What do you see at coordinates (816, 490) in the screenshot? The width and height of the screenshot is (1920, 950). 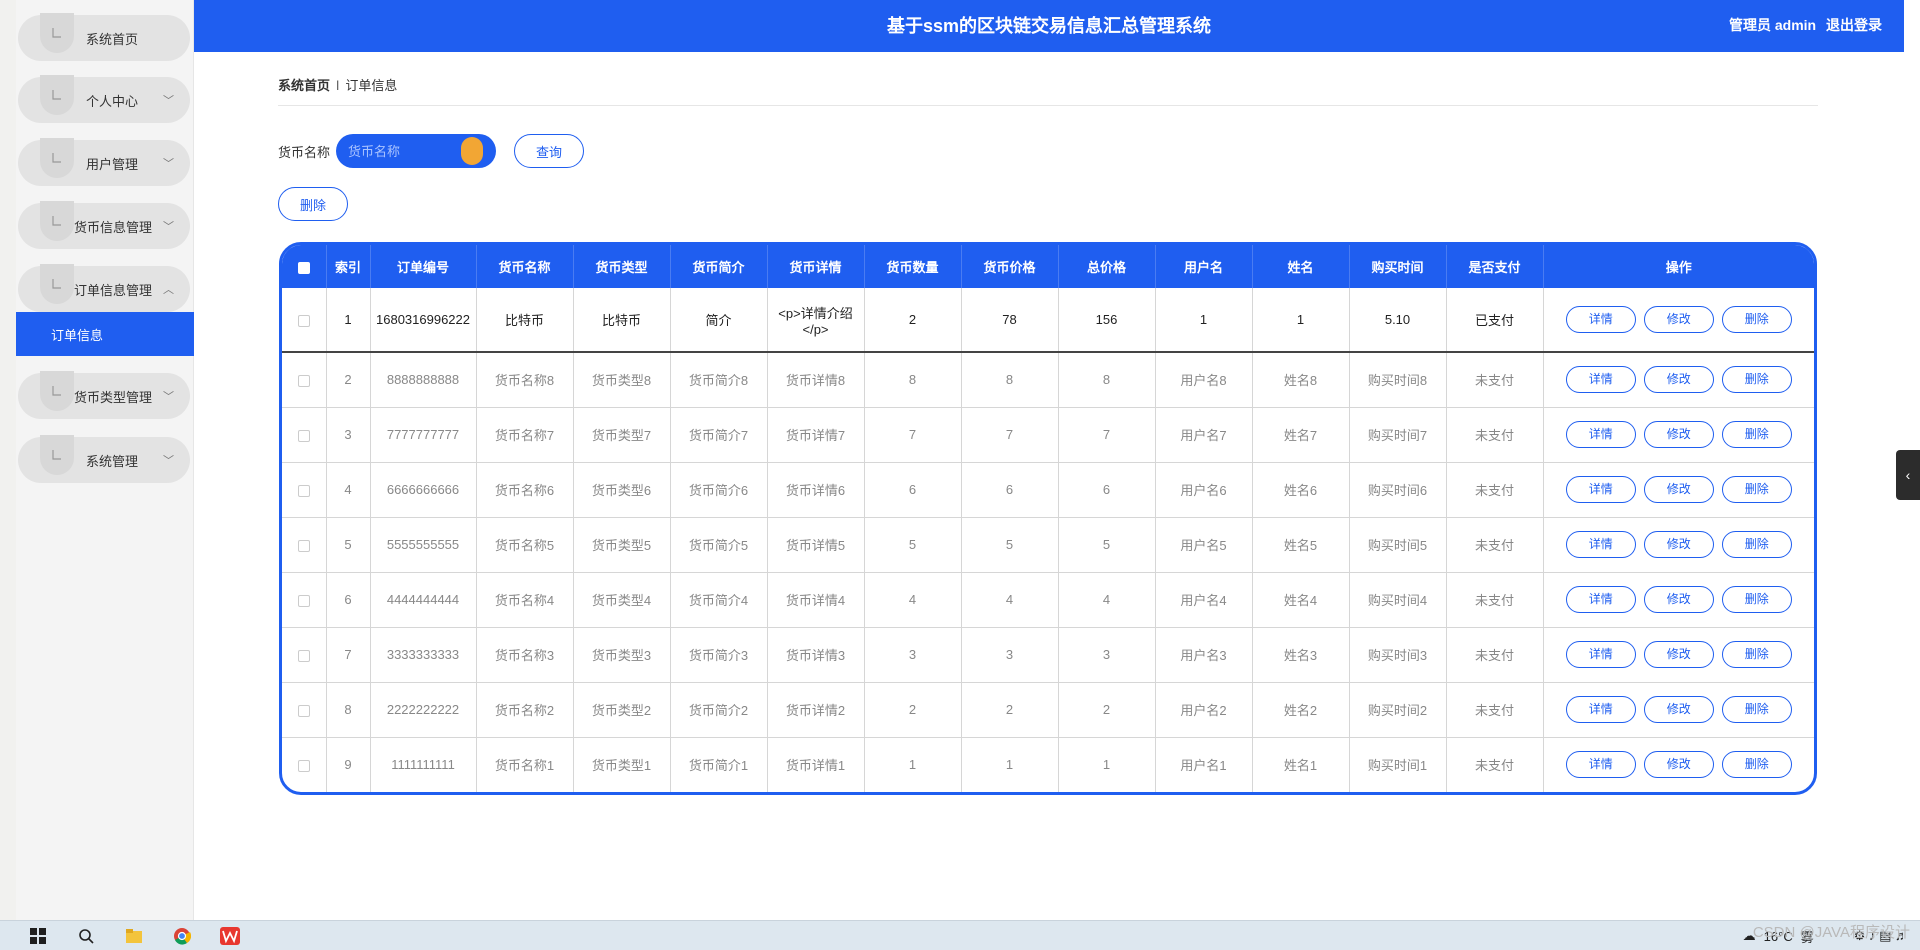 I see `table-cell: 货币详情6` at bounding box center [816, 490].